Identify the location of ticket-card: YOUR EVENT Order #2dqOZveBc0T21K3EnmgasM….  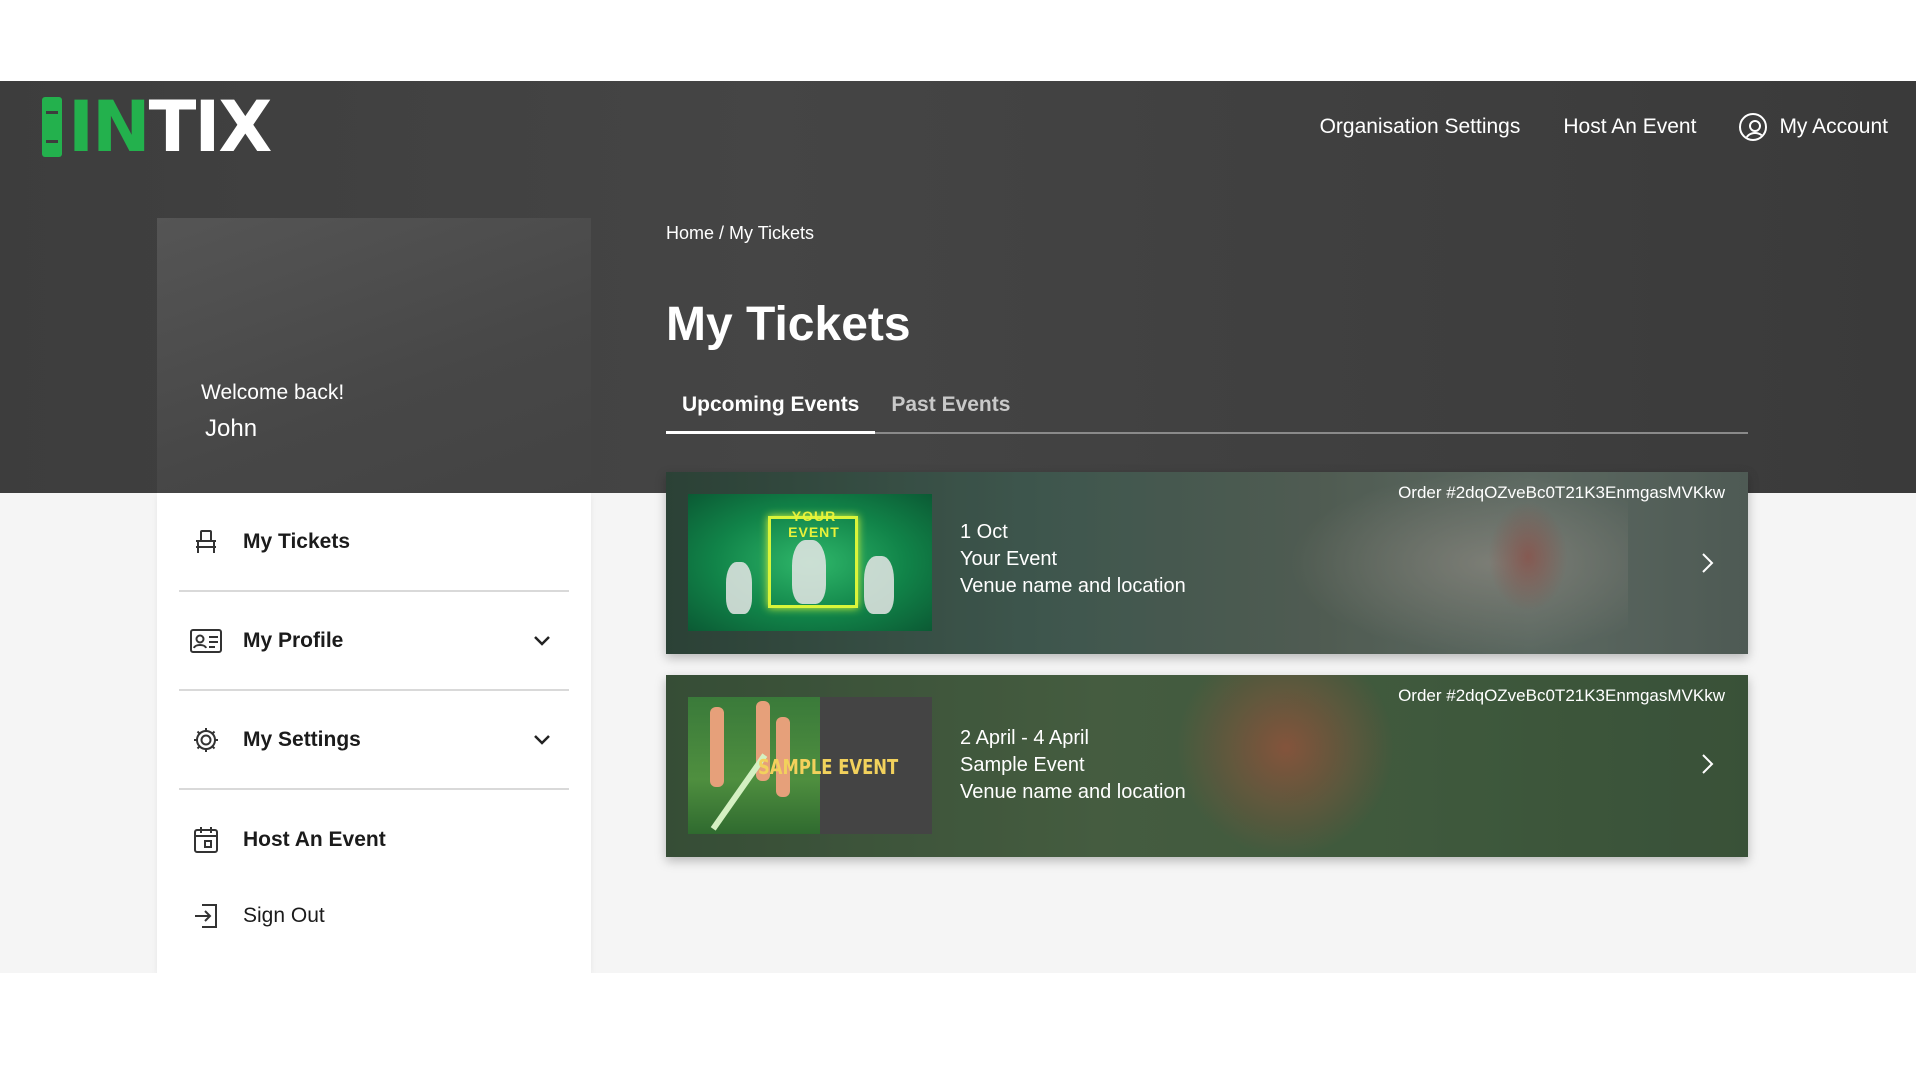
(1207, 563).